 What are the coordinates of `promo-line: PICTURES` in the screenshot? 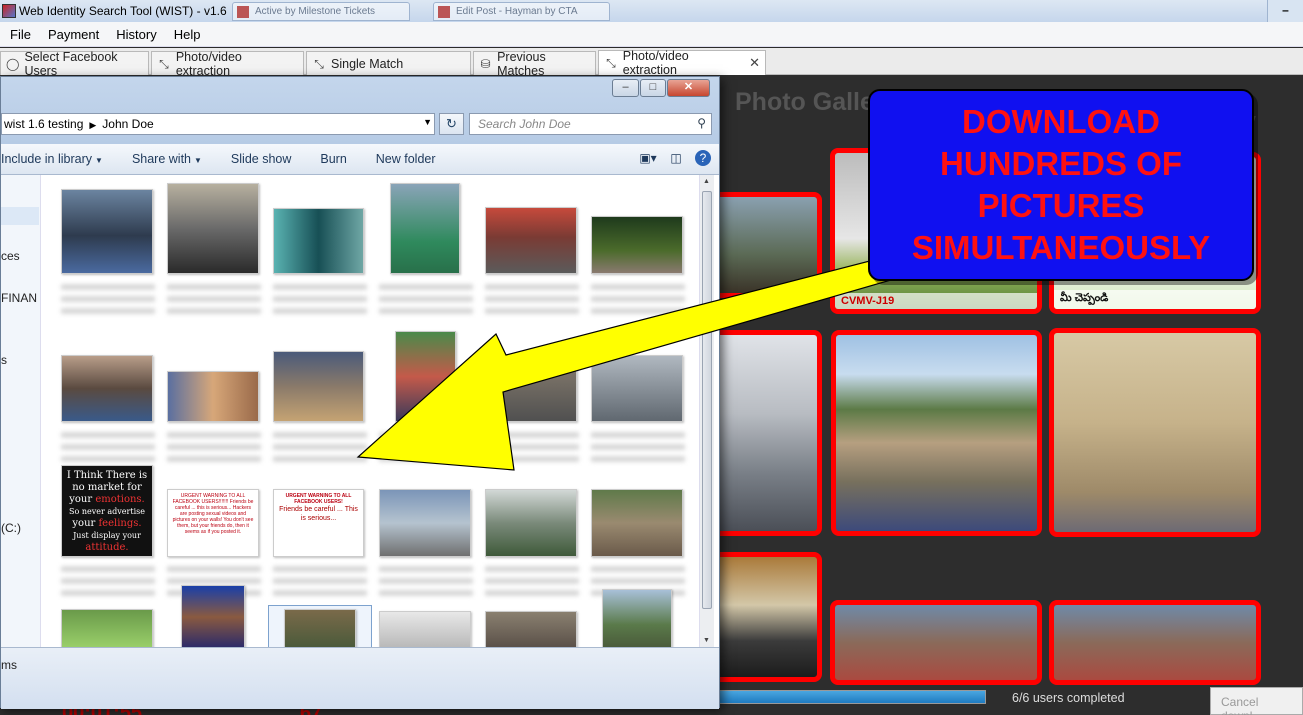 It's located at (1061, 205).